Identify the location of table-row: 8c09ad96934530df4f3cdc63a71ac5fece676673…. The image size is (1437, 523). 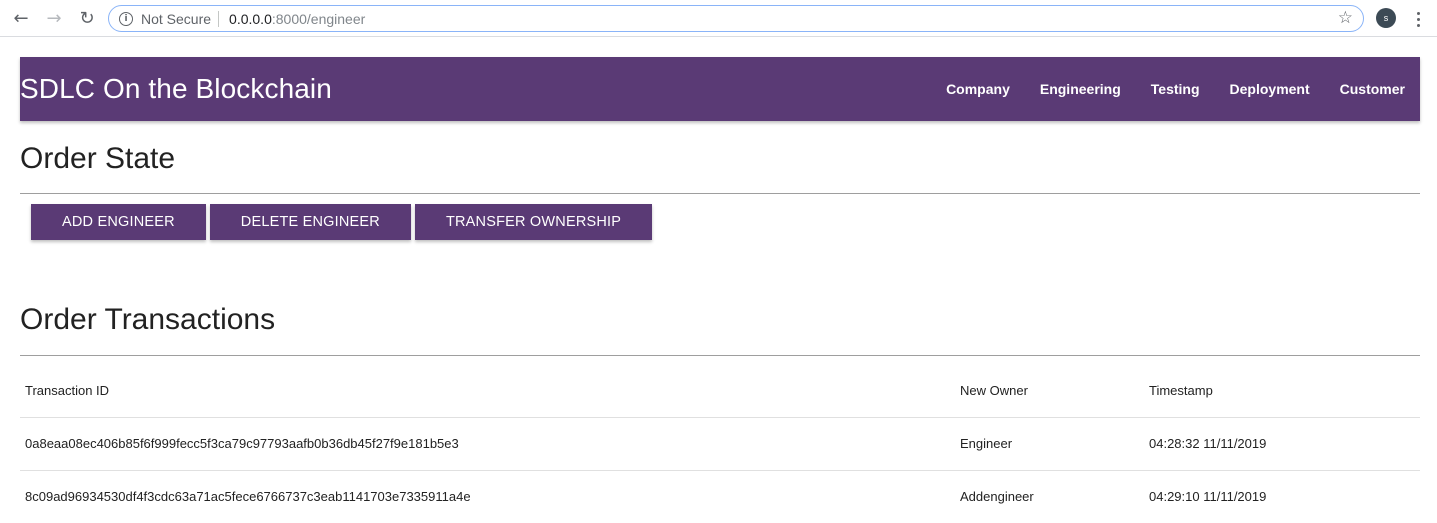
(720, 496).